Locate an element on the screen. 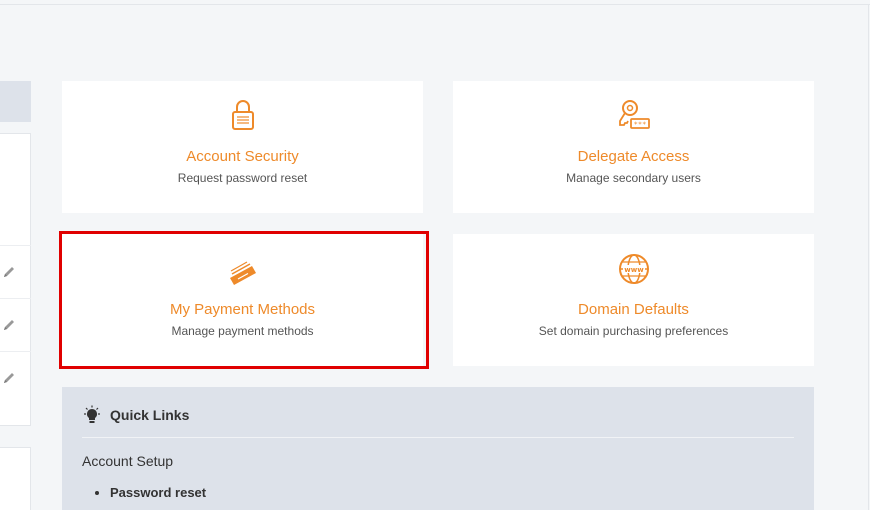  top-divider is located at coordinates (435, 4).